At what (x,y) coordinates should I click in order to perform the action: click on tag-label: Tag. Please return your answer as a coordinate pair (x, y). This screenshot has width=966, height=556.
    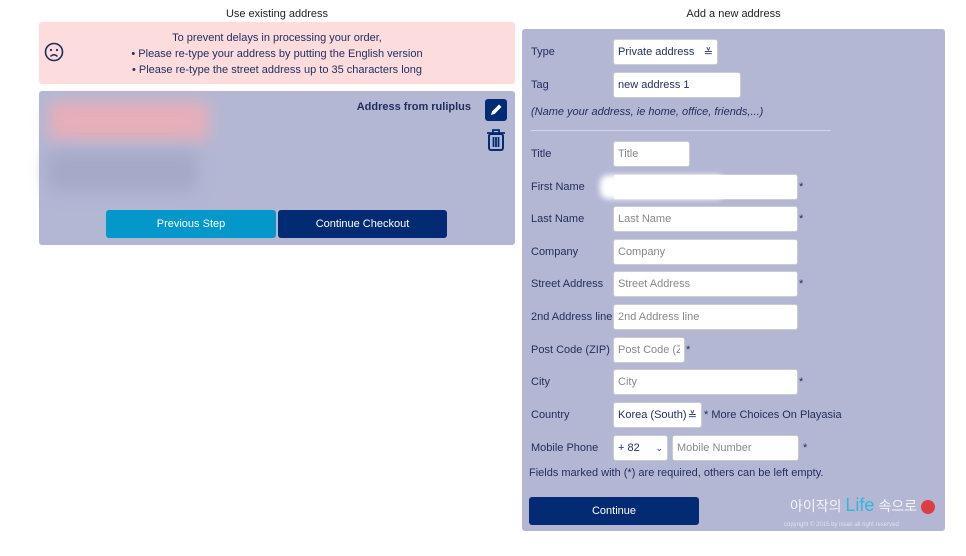
    Looking at the image, I should click on (540, 85).